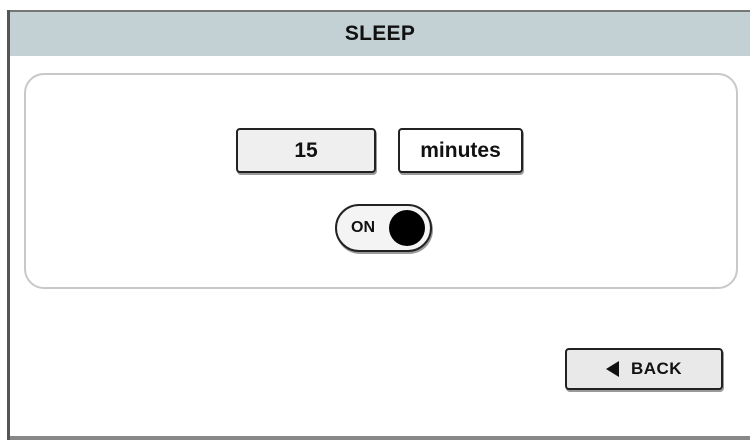  What do you see at coordinates (363, 227) in the screenshot?
I see `toggle-state-label: ON` at bounding box center [363, 227].